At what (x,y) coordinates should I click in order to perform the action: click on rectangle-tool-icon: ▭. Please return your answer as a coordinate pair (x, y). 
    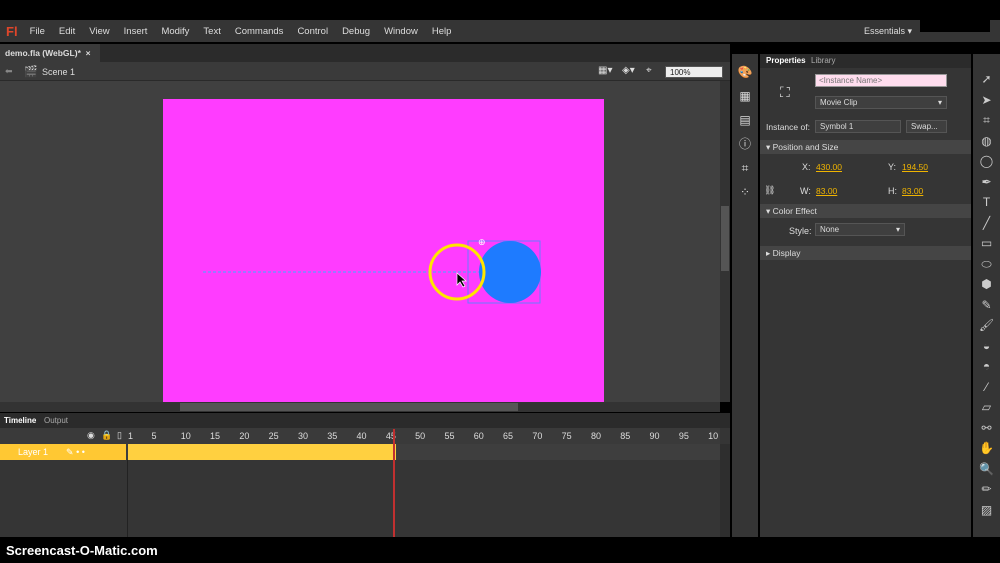
    Looking at the image, I should click on (986, 243).